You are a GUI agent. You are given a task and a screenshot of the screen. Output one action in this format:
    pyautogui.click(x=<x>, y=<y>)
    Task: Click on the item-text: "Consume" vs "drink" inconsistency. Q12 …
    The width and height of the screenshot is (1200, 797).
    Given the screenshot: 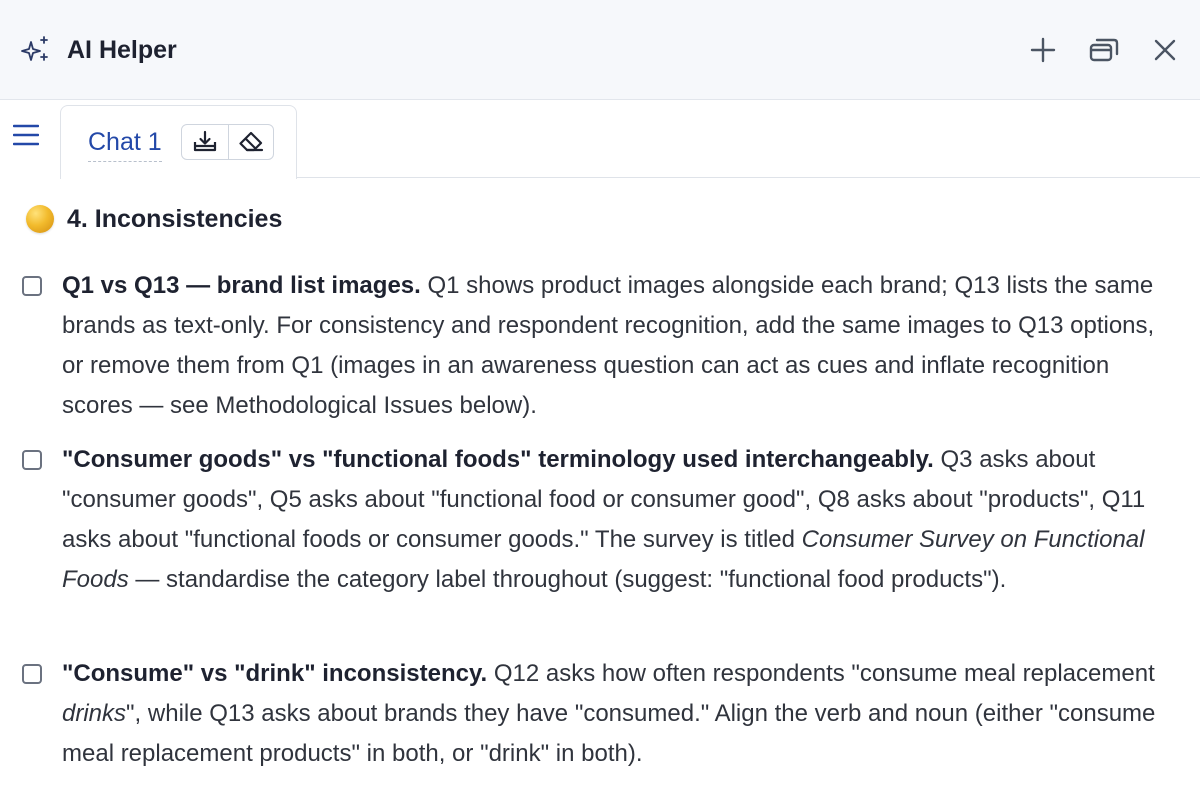 What is the action you would take?
    pyautogui.click(x=622, y=714)
    